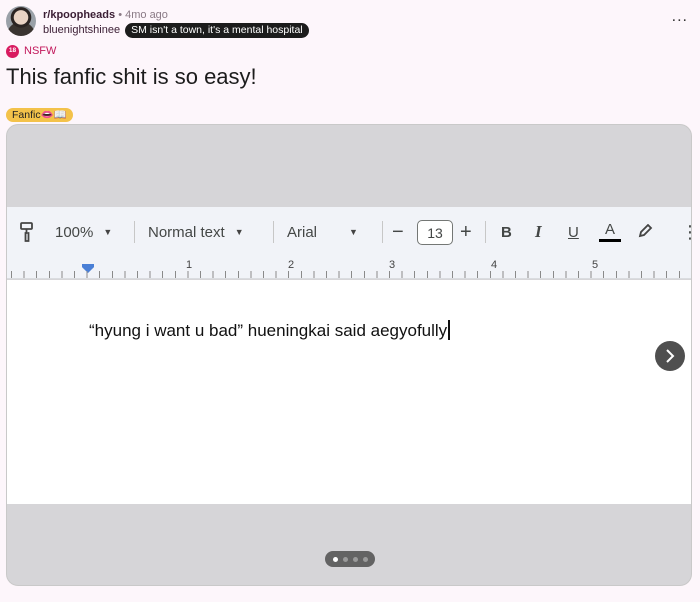 The width and height of the screenshot is (700, 602). I want to click on nsfw-icon: 18, so click(12, 51).